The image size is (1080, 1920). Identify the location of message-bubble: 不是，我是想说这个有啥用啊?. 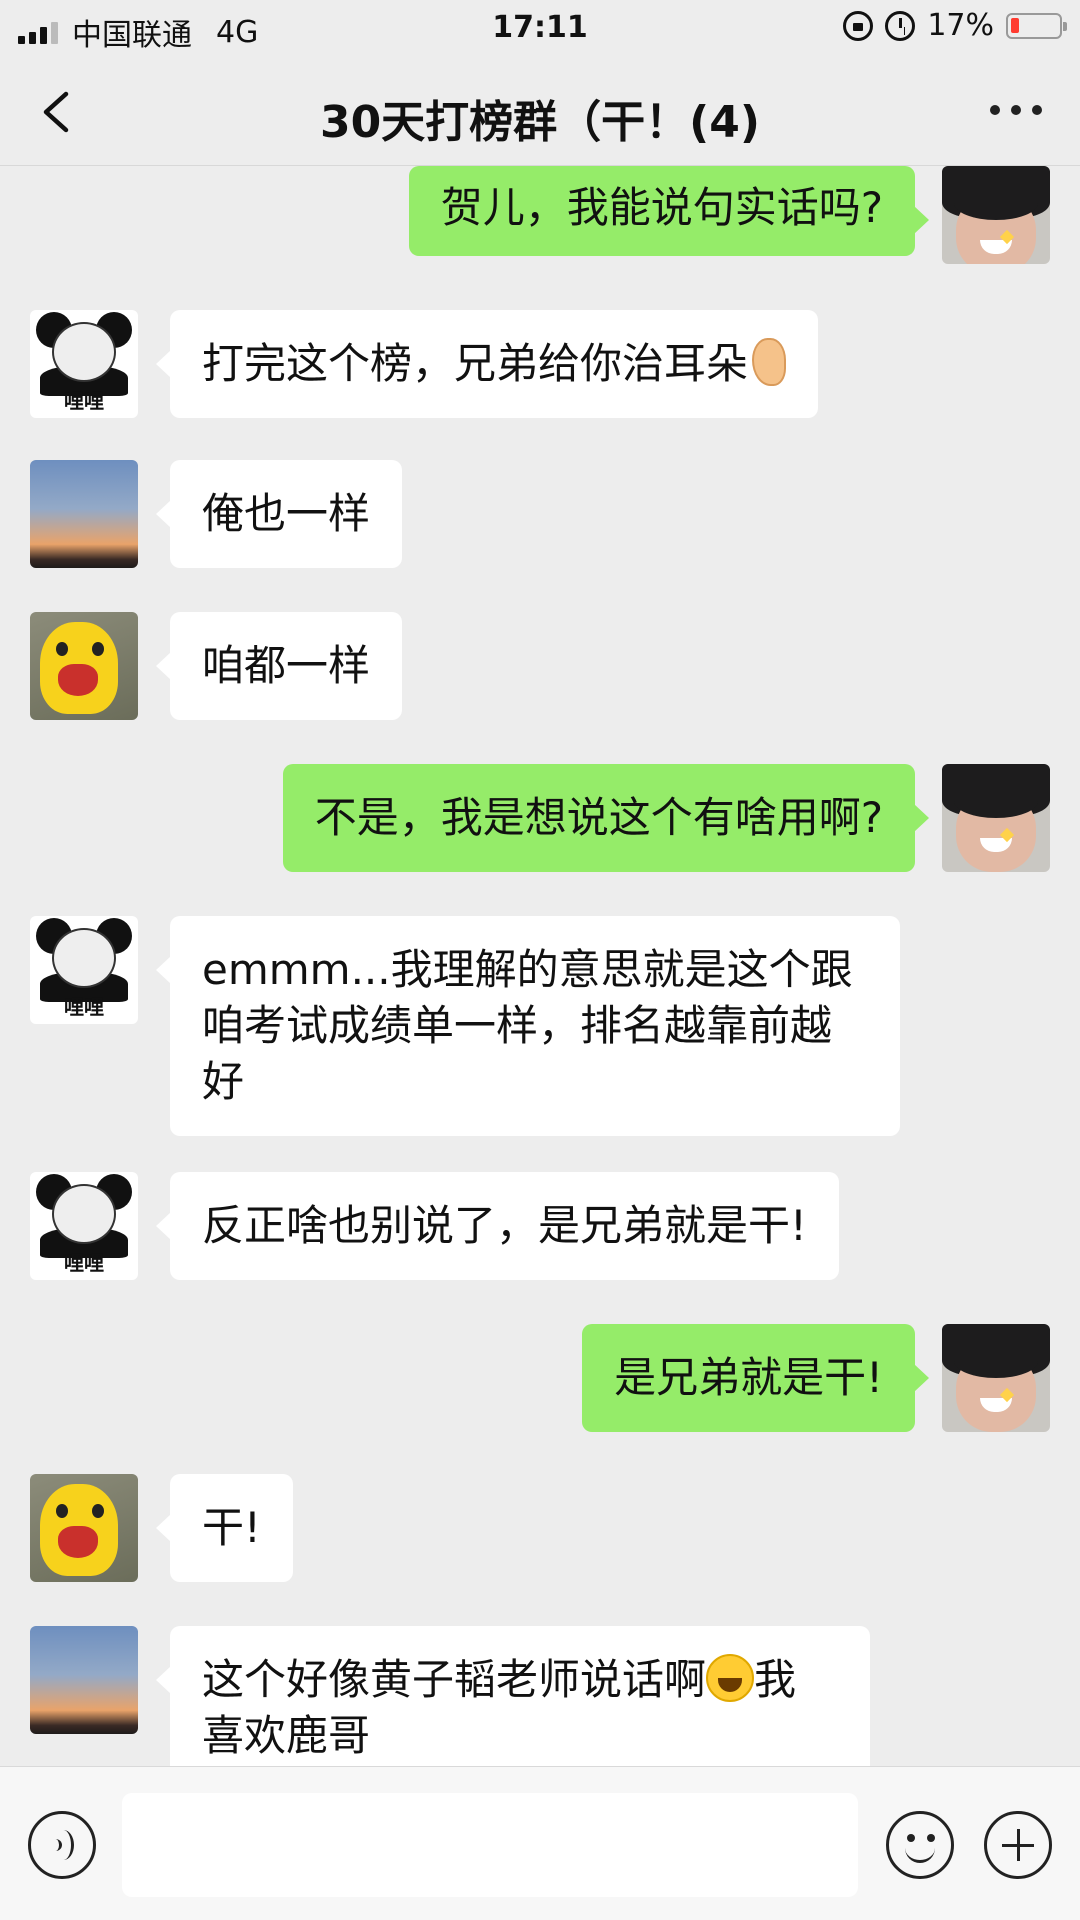
(606, 818).